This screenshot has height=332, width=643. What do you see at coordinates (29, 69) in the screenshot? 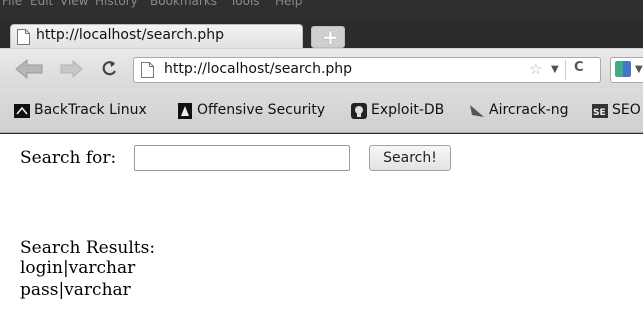
I see `back-icon` at bounding box center [29, 69].